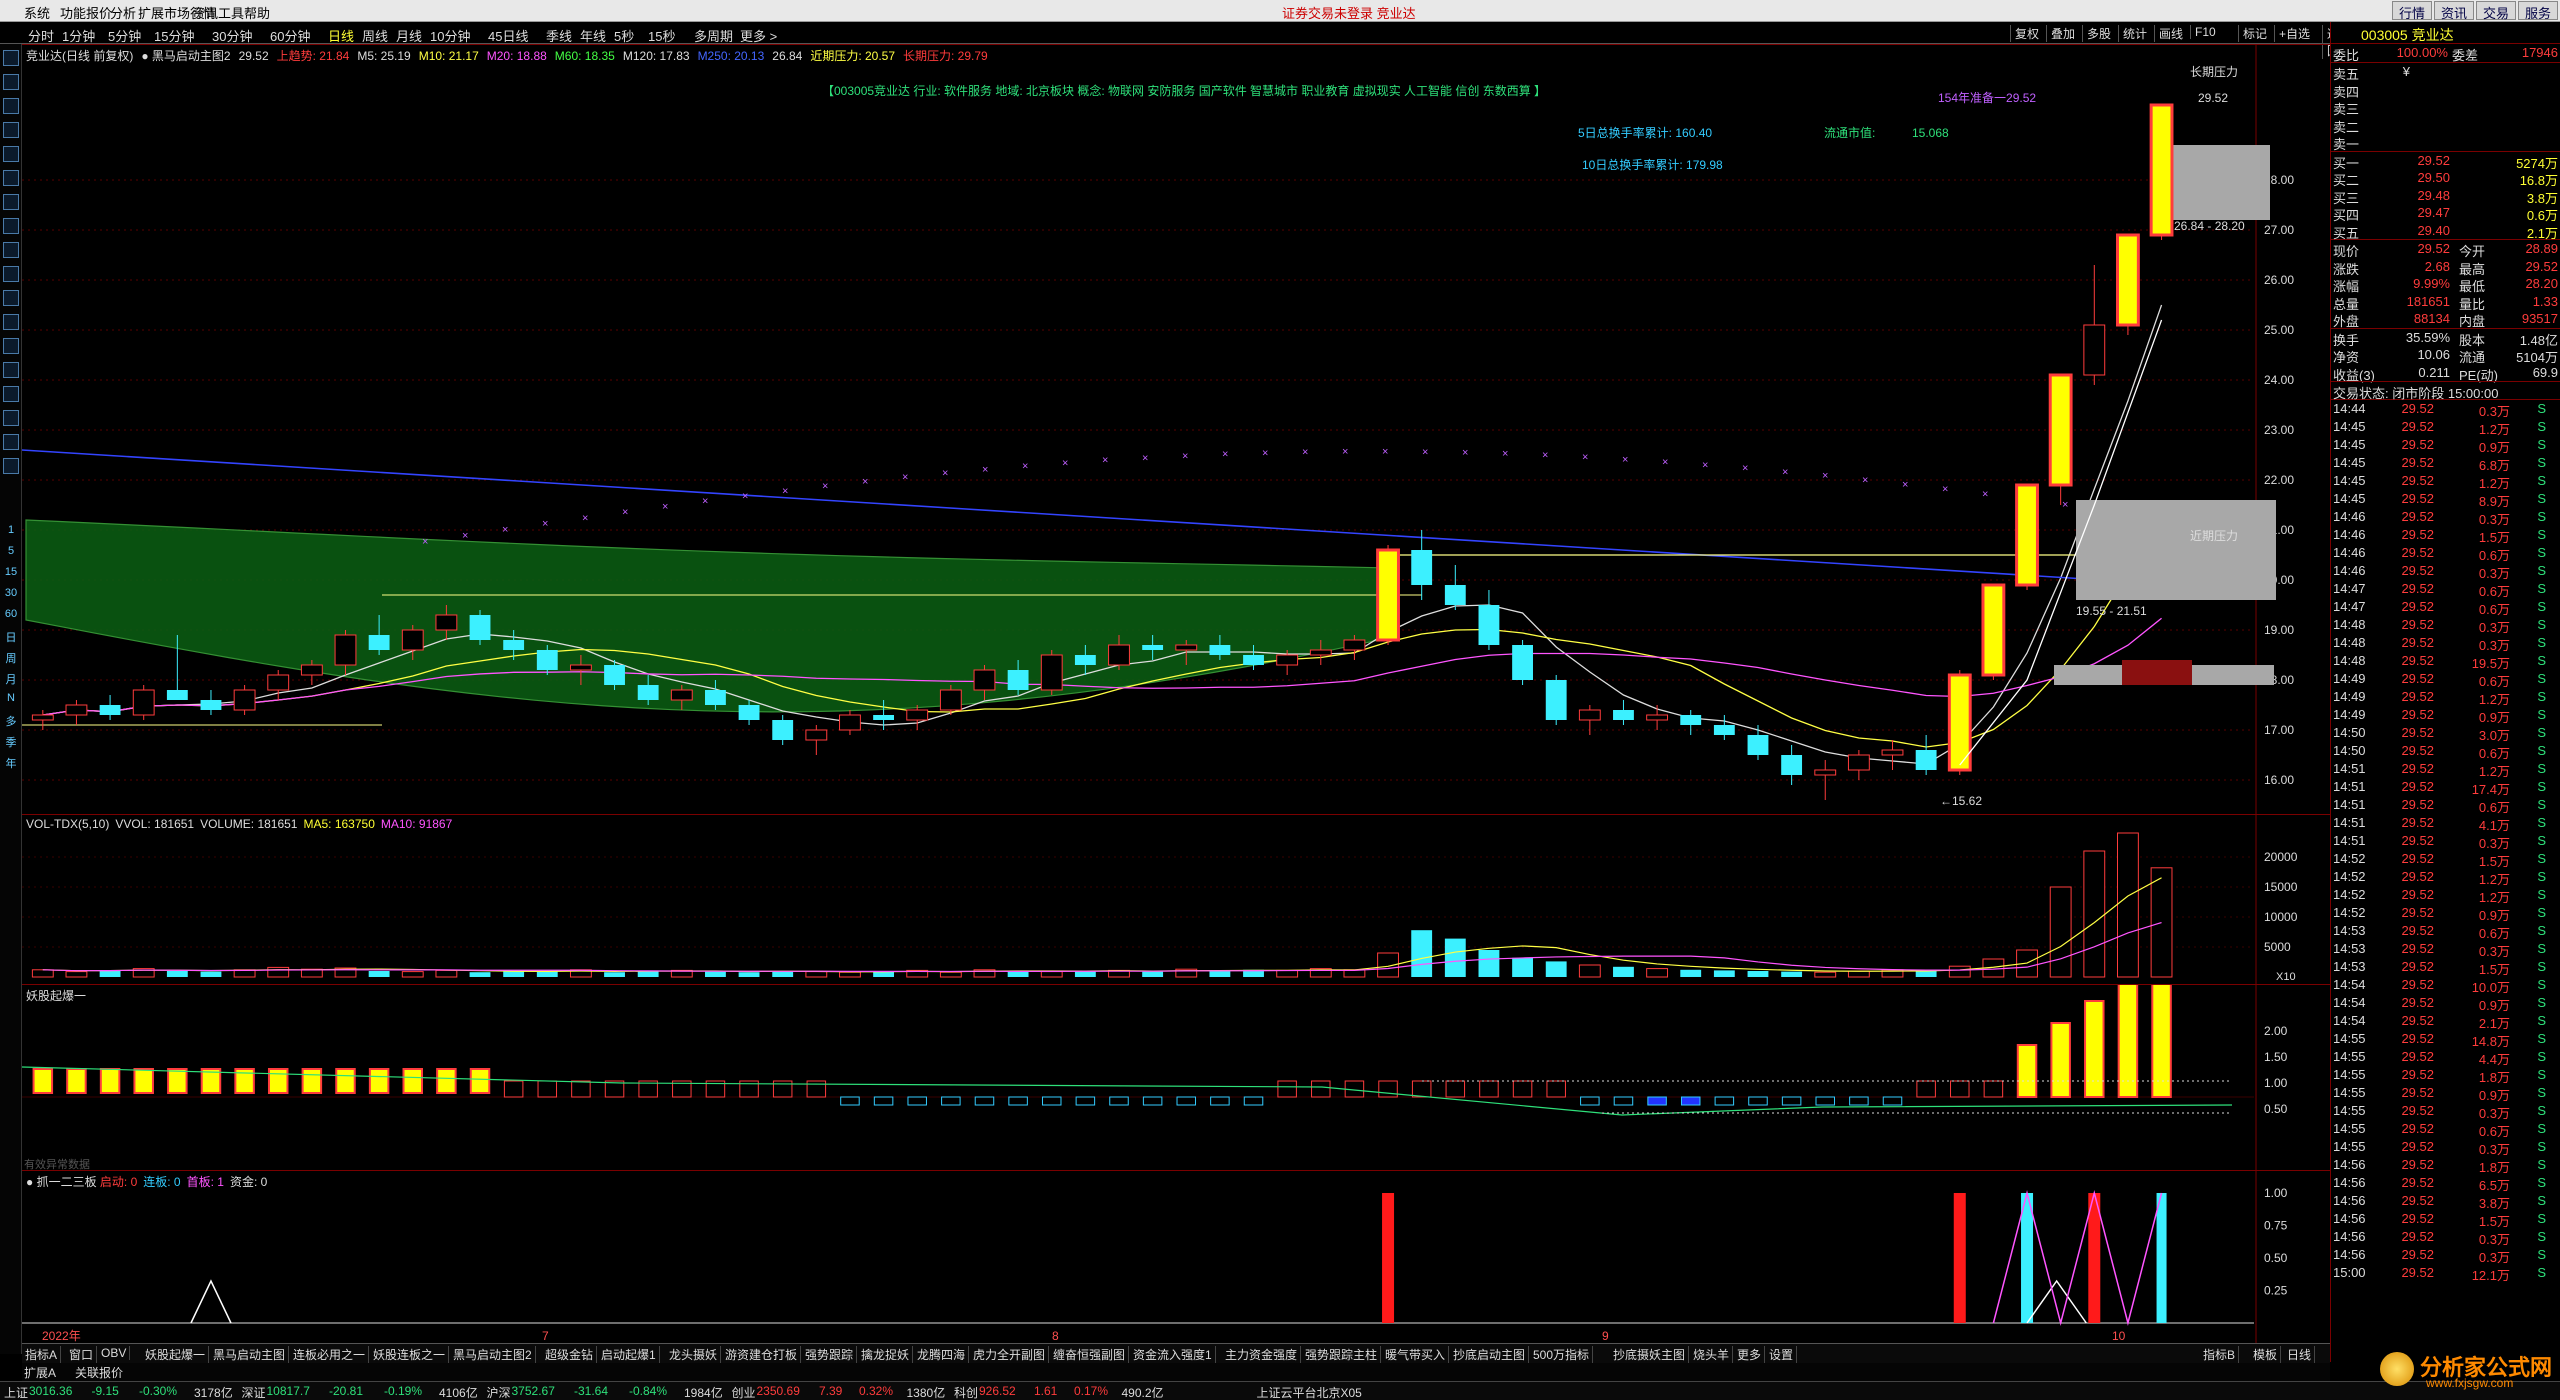  Describe the element at coordinates (114, 1353) in the screenshot. I see `indicator-tab-2: OBV` at that location.